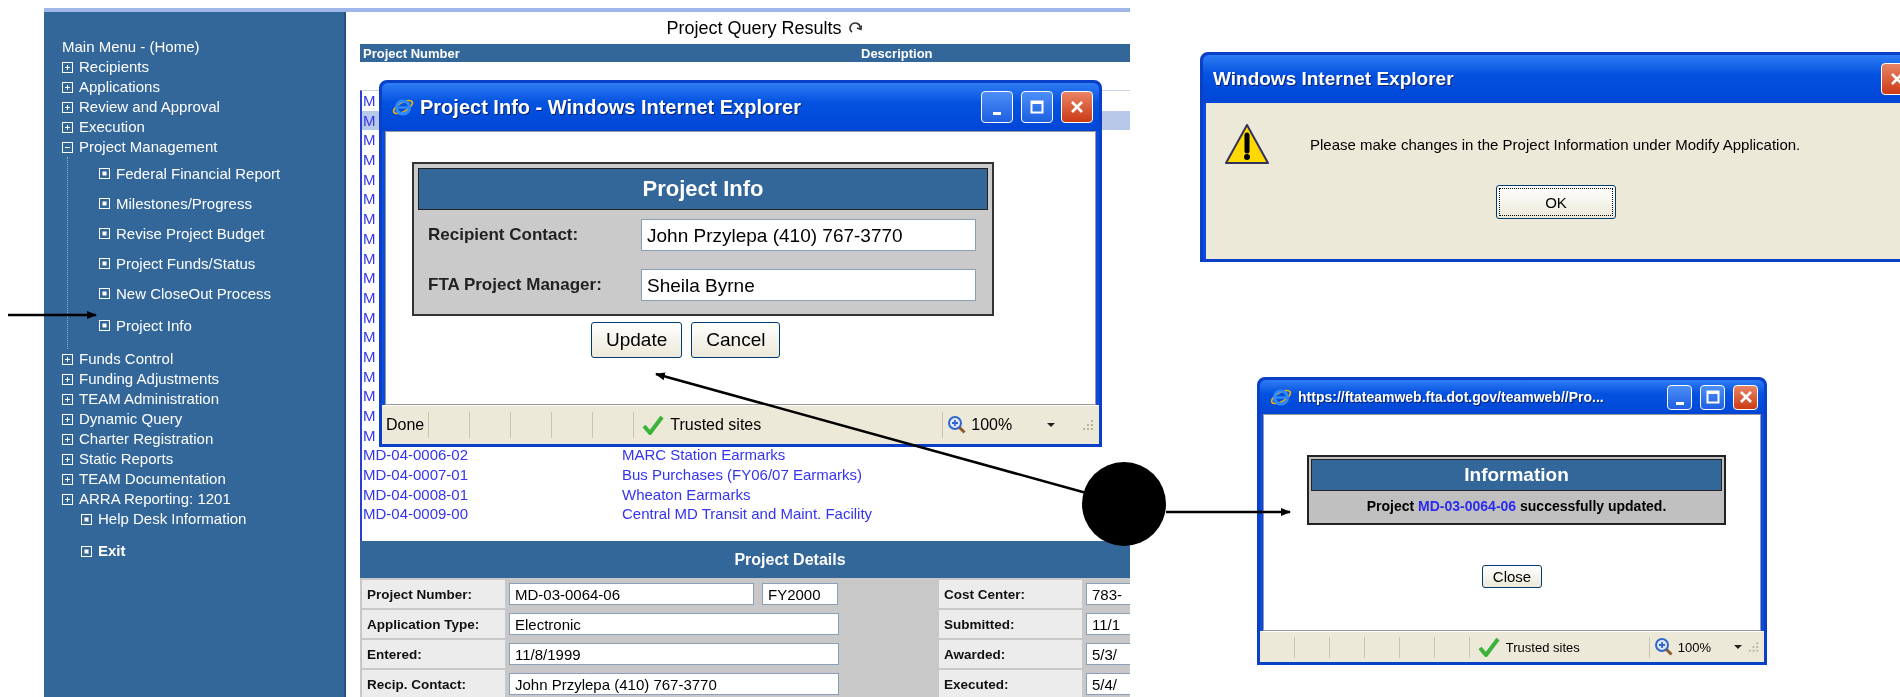 Image resolution: width=1900 pixels, height=697 pixels. I want to click on menu-link: Milestones/Progress, so click(184, 203).